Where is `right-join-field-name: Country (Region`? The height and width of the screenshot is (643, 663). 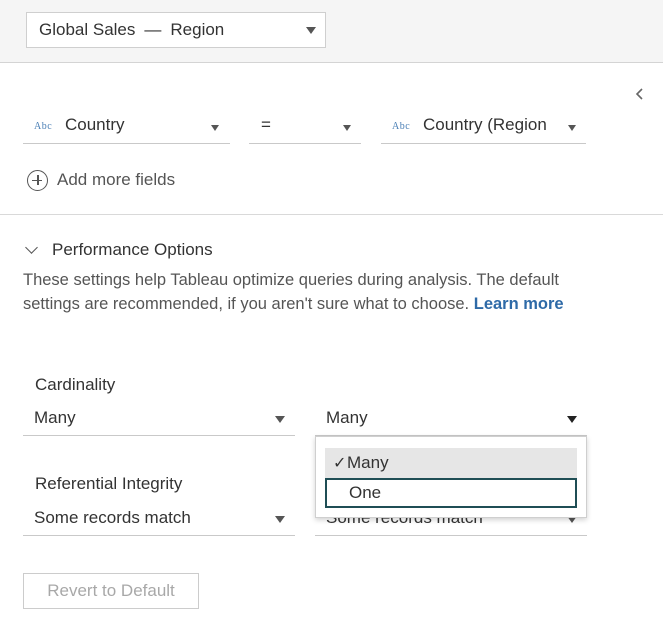
right-join-field-name: Country (Region is located at coordinates (485, 124).